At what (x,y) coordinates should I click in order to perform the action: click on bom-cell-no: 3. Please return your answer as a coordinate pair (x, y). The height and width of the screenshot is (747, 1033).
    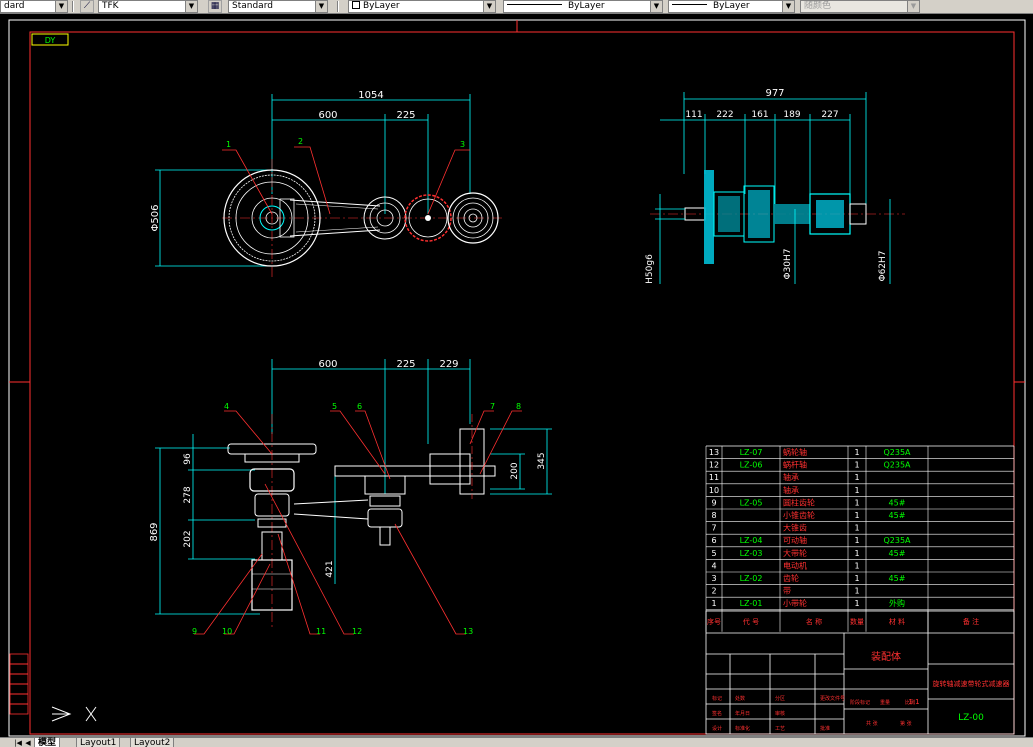
    Looking at the image, I should click on (713, 578).